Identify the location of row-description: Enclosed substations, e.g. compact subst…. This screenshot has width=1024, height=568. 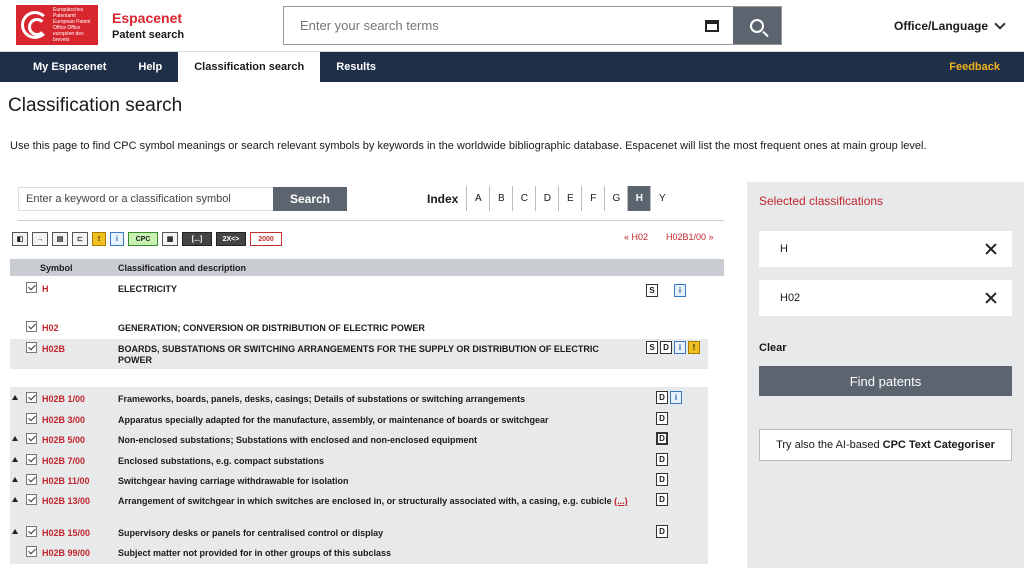
(221, 461).